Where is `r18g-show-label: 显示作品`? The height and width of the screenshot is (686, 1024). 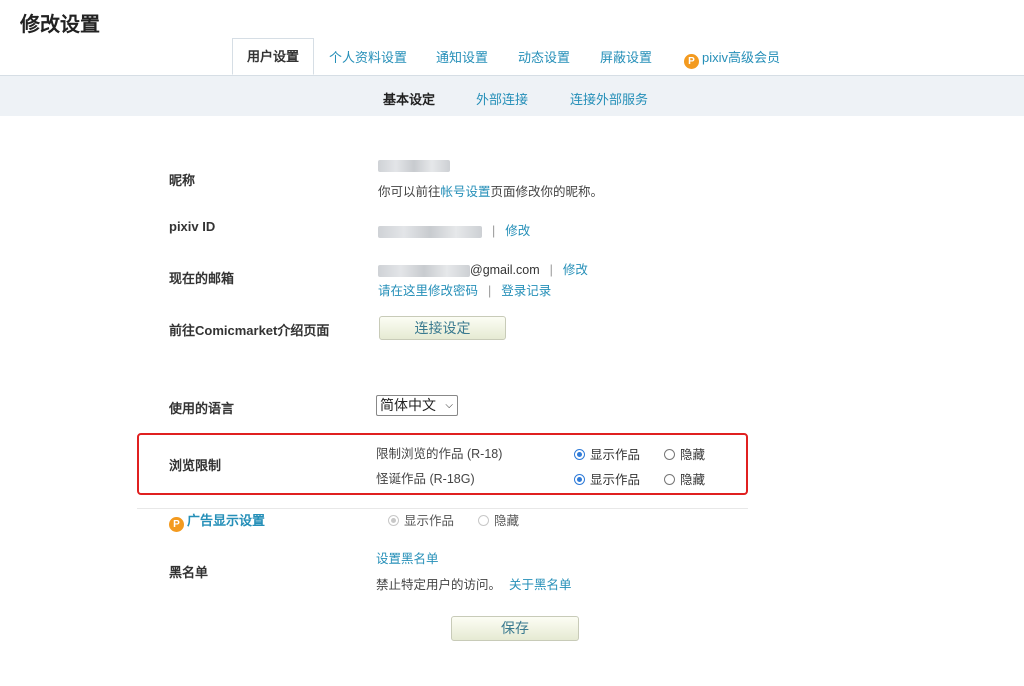 r18g-show-label: 显示作品 is located at coordinates (615, 480).